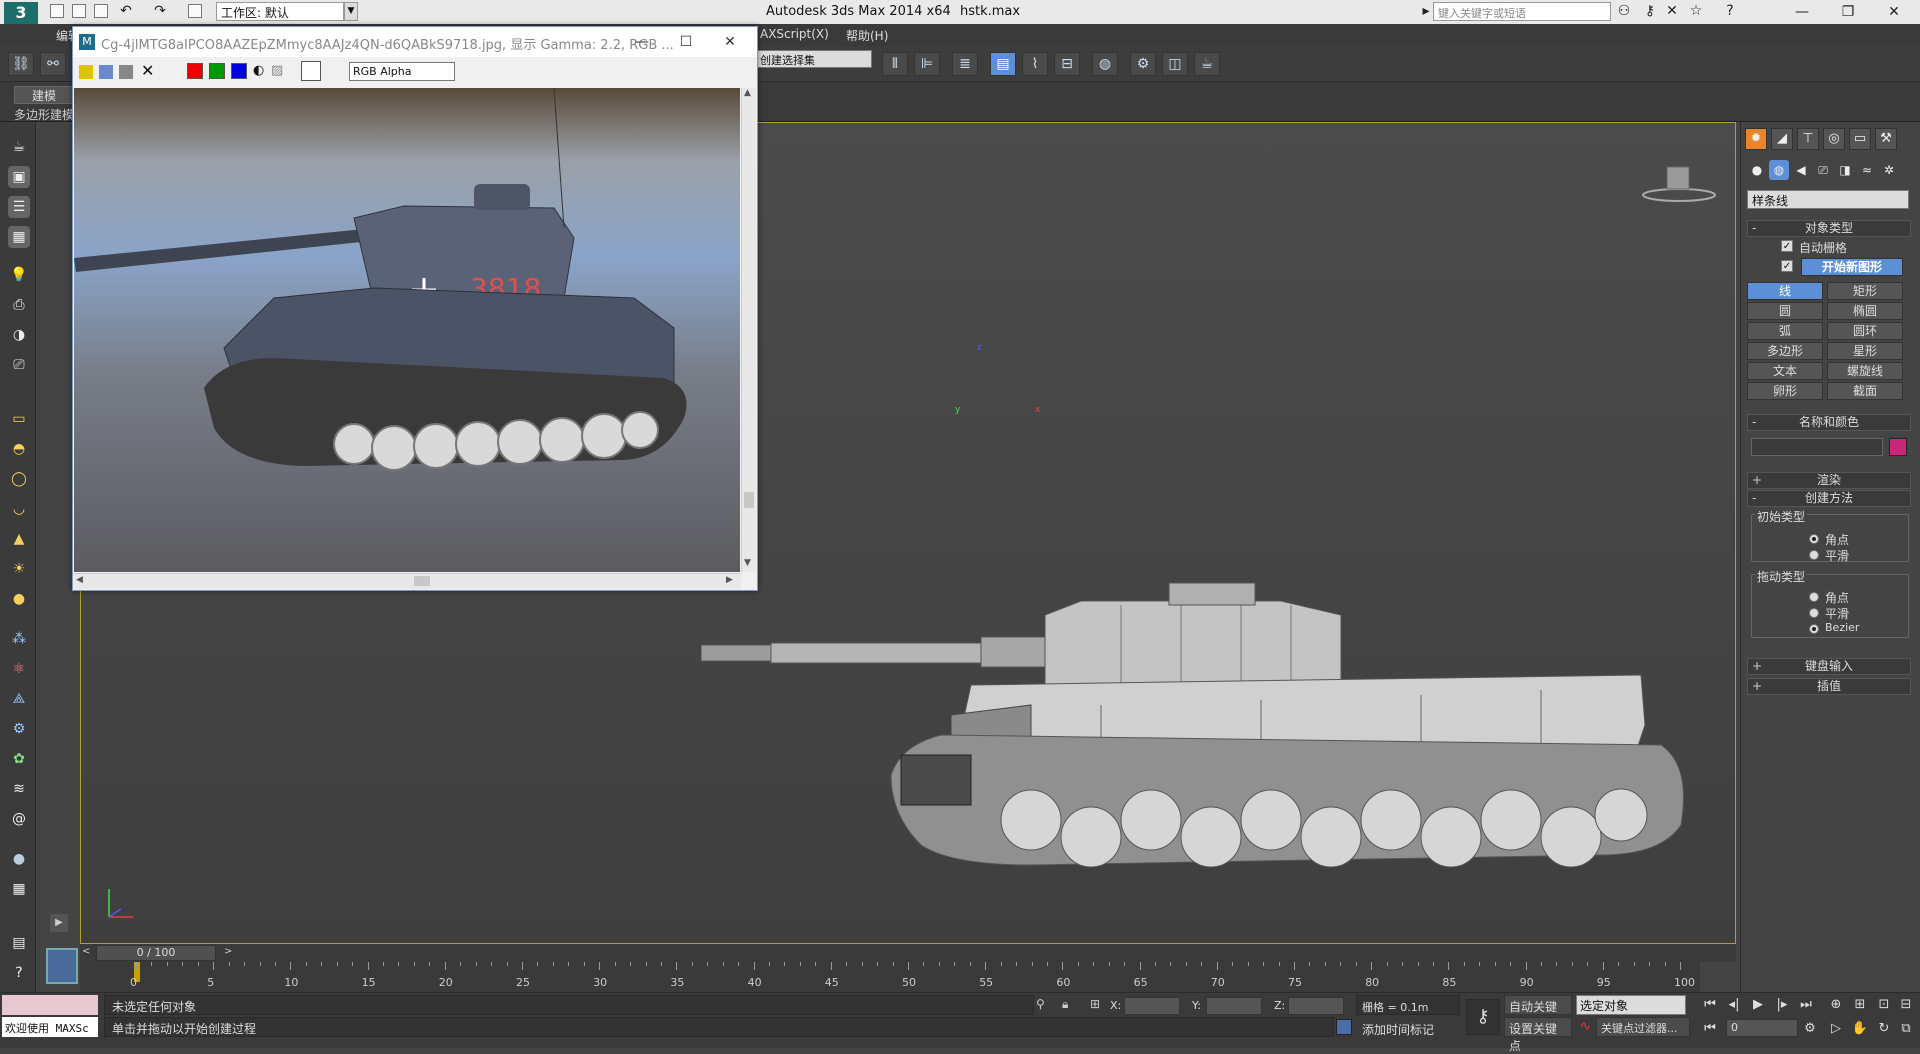  What do you see at coordinates (814, 59) in the screenshot?
I see `named-selection-set-dropdown: 创建选择集` at bounding box center [814, 59].